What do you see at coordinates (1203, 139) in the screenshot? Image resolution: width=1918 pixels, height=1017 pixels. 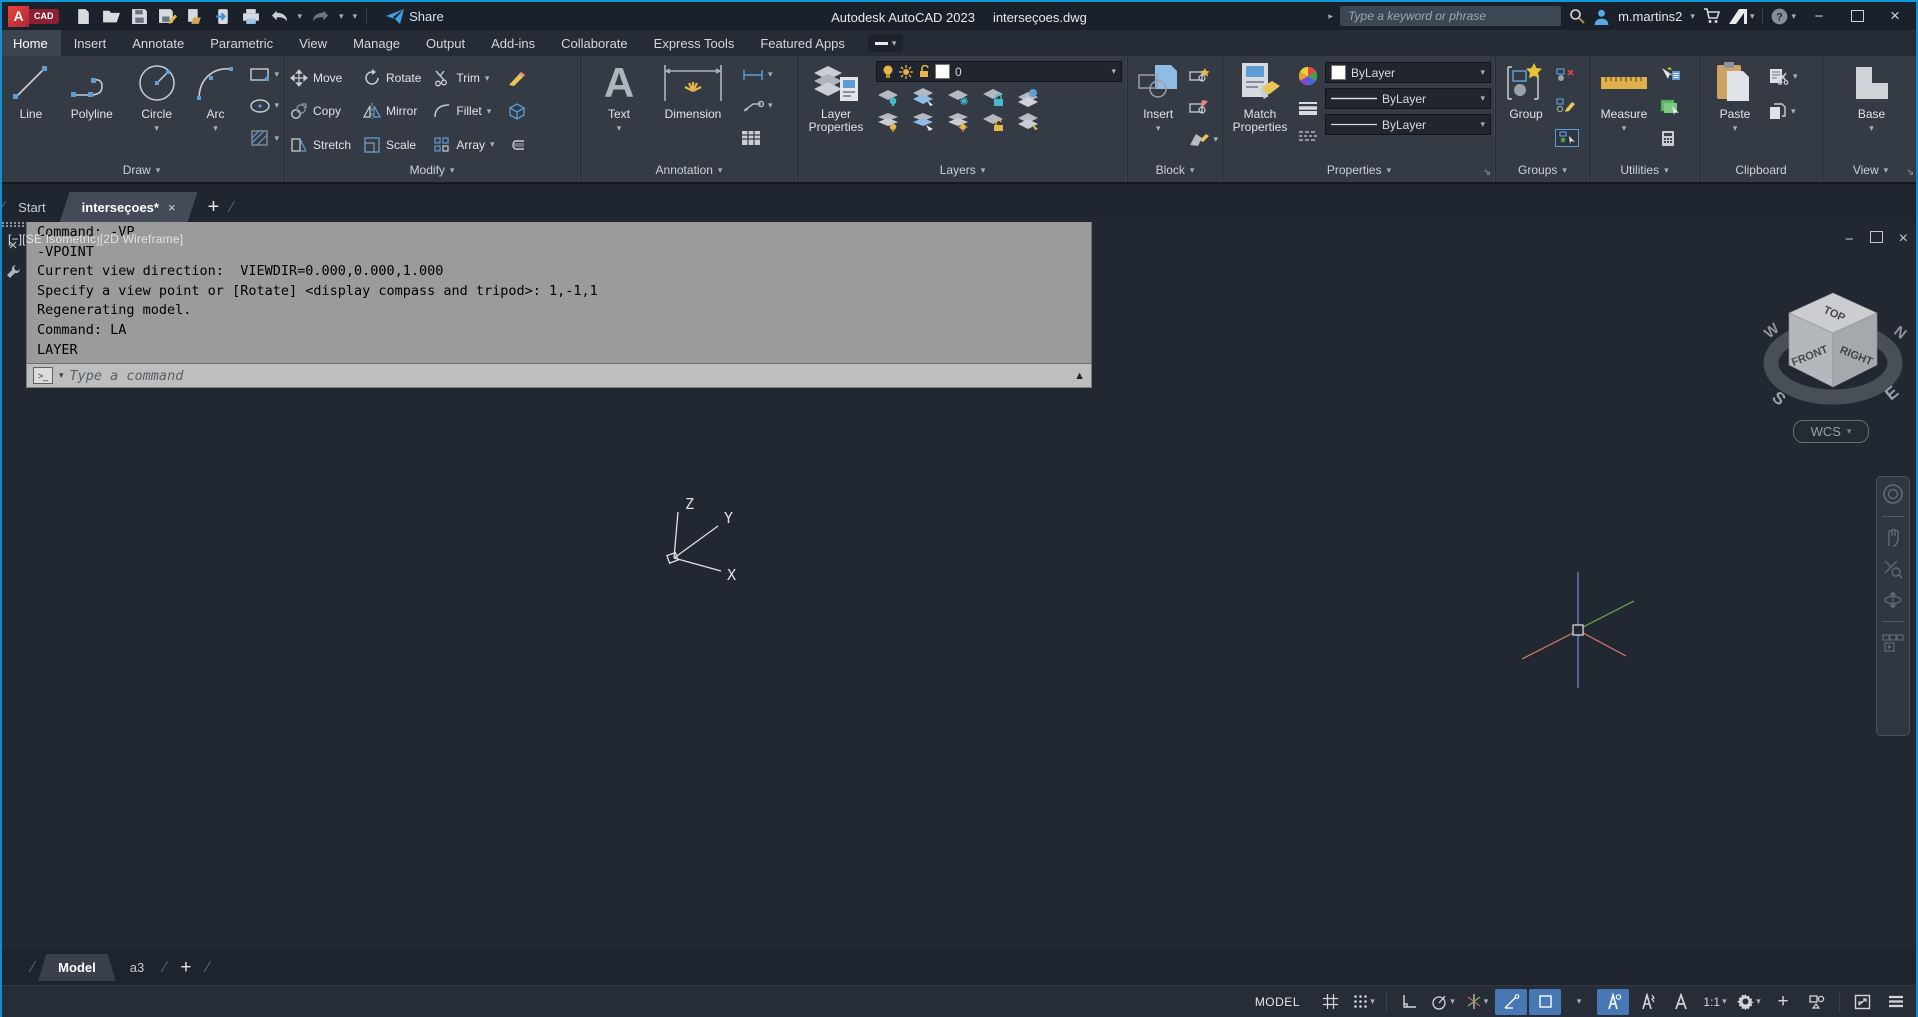 I see `block-editor-button: ▾` at bounding box center [1203, 139].